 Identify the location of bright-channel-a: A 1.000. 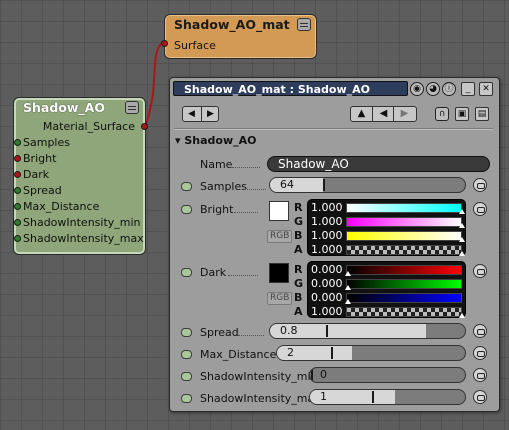
(379, 250).